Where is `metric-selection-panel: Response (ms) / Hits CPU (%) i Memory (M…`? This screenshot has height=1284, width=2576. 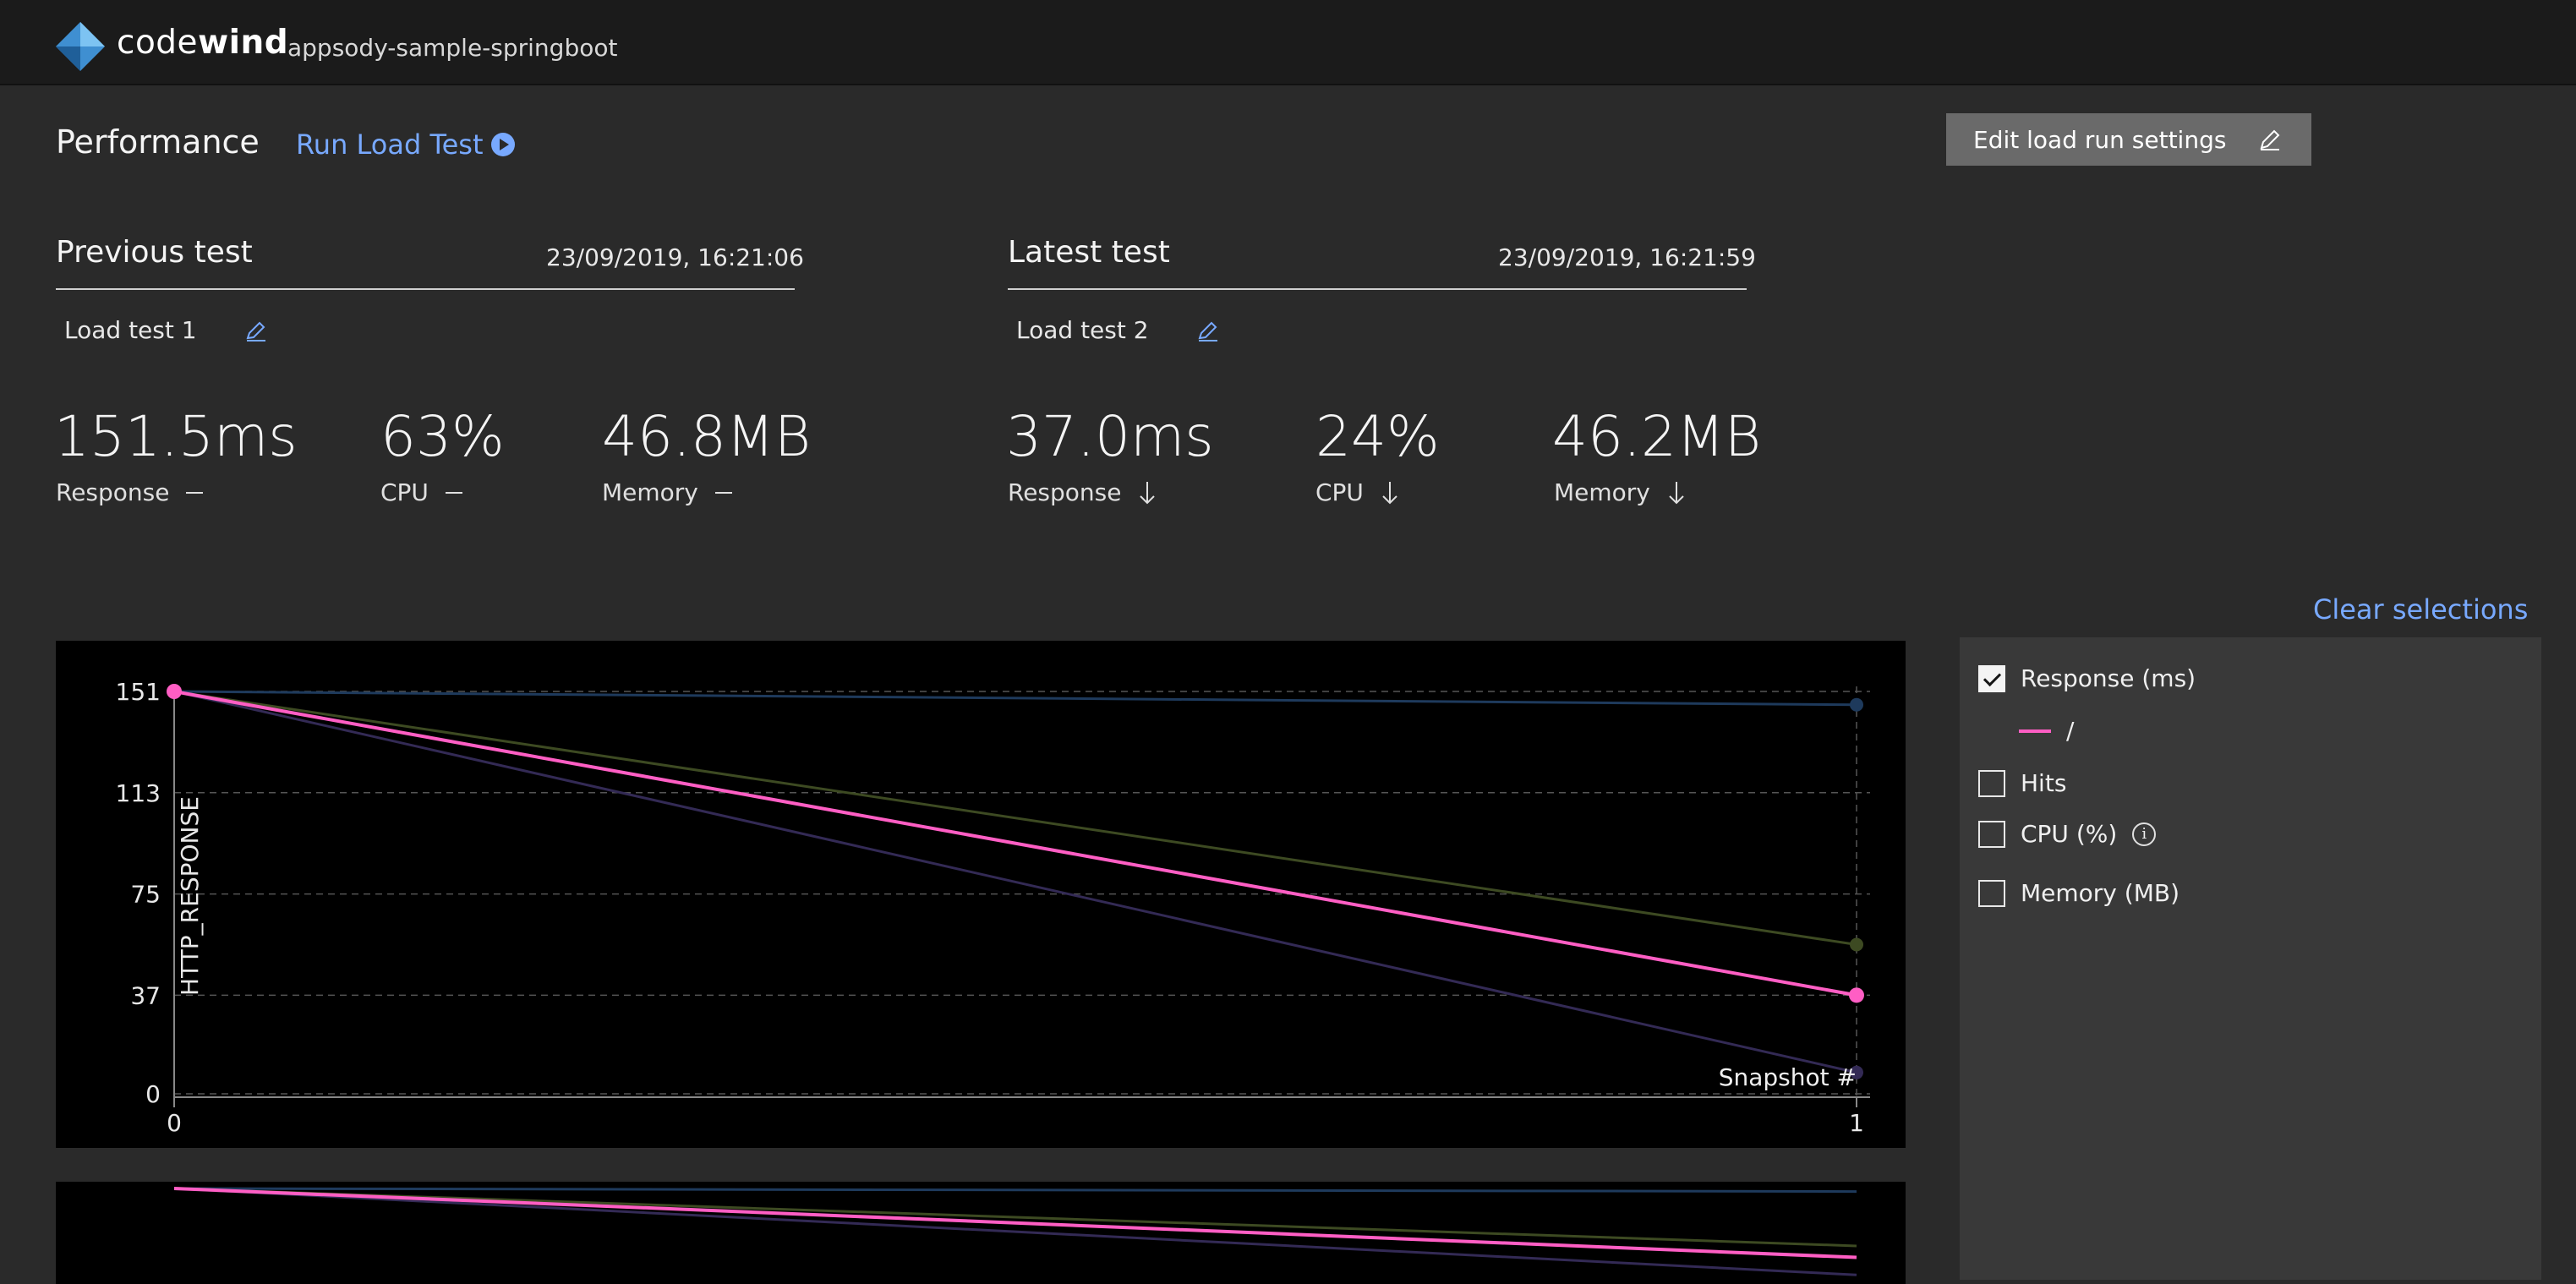
metric-selection-panel: Response (ms) / Hits CPU (%) i Memory (M… is located at coordinates (2251, 958).